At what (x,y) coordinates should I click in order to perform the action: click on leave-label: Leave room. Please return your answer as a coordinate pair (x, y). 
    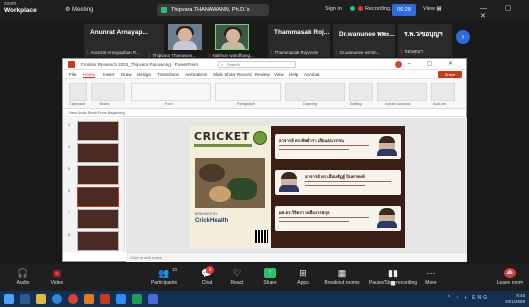
    Looking at the image, I should click on (509, 283).